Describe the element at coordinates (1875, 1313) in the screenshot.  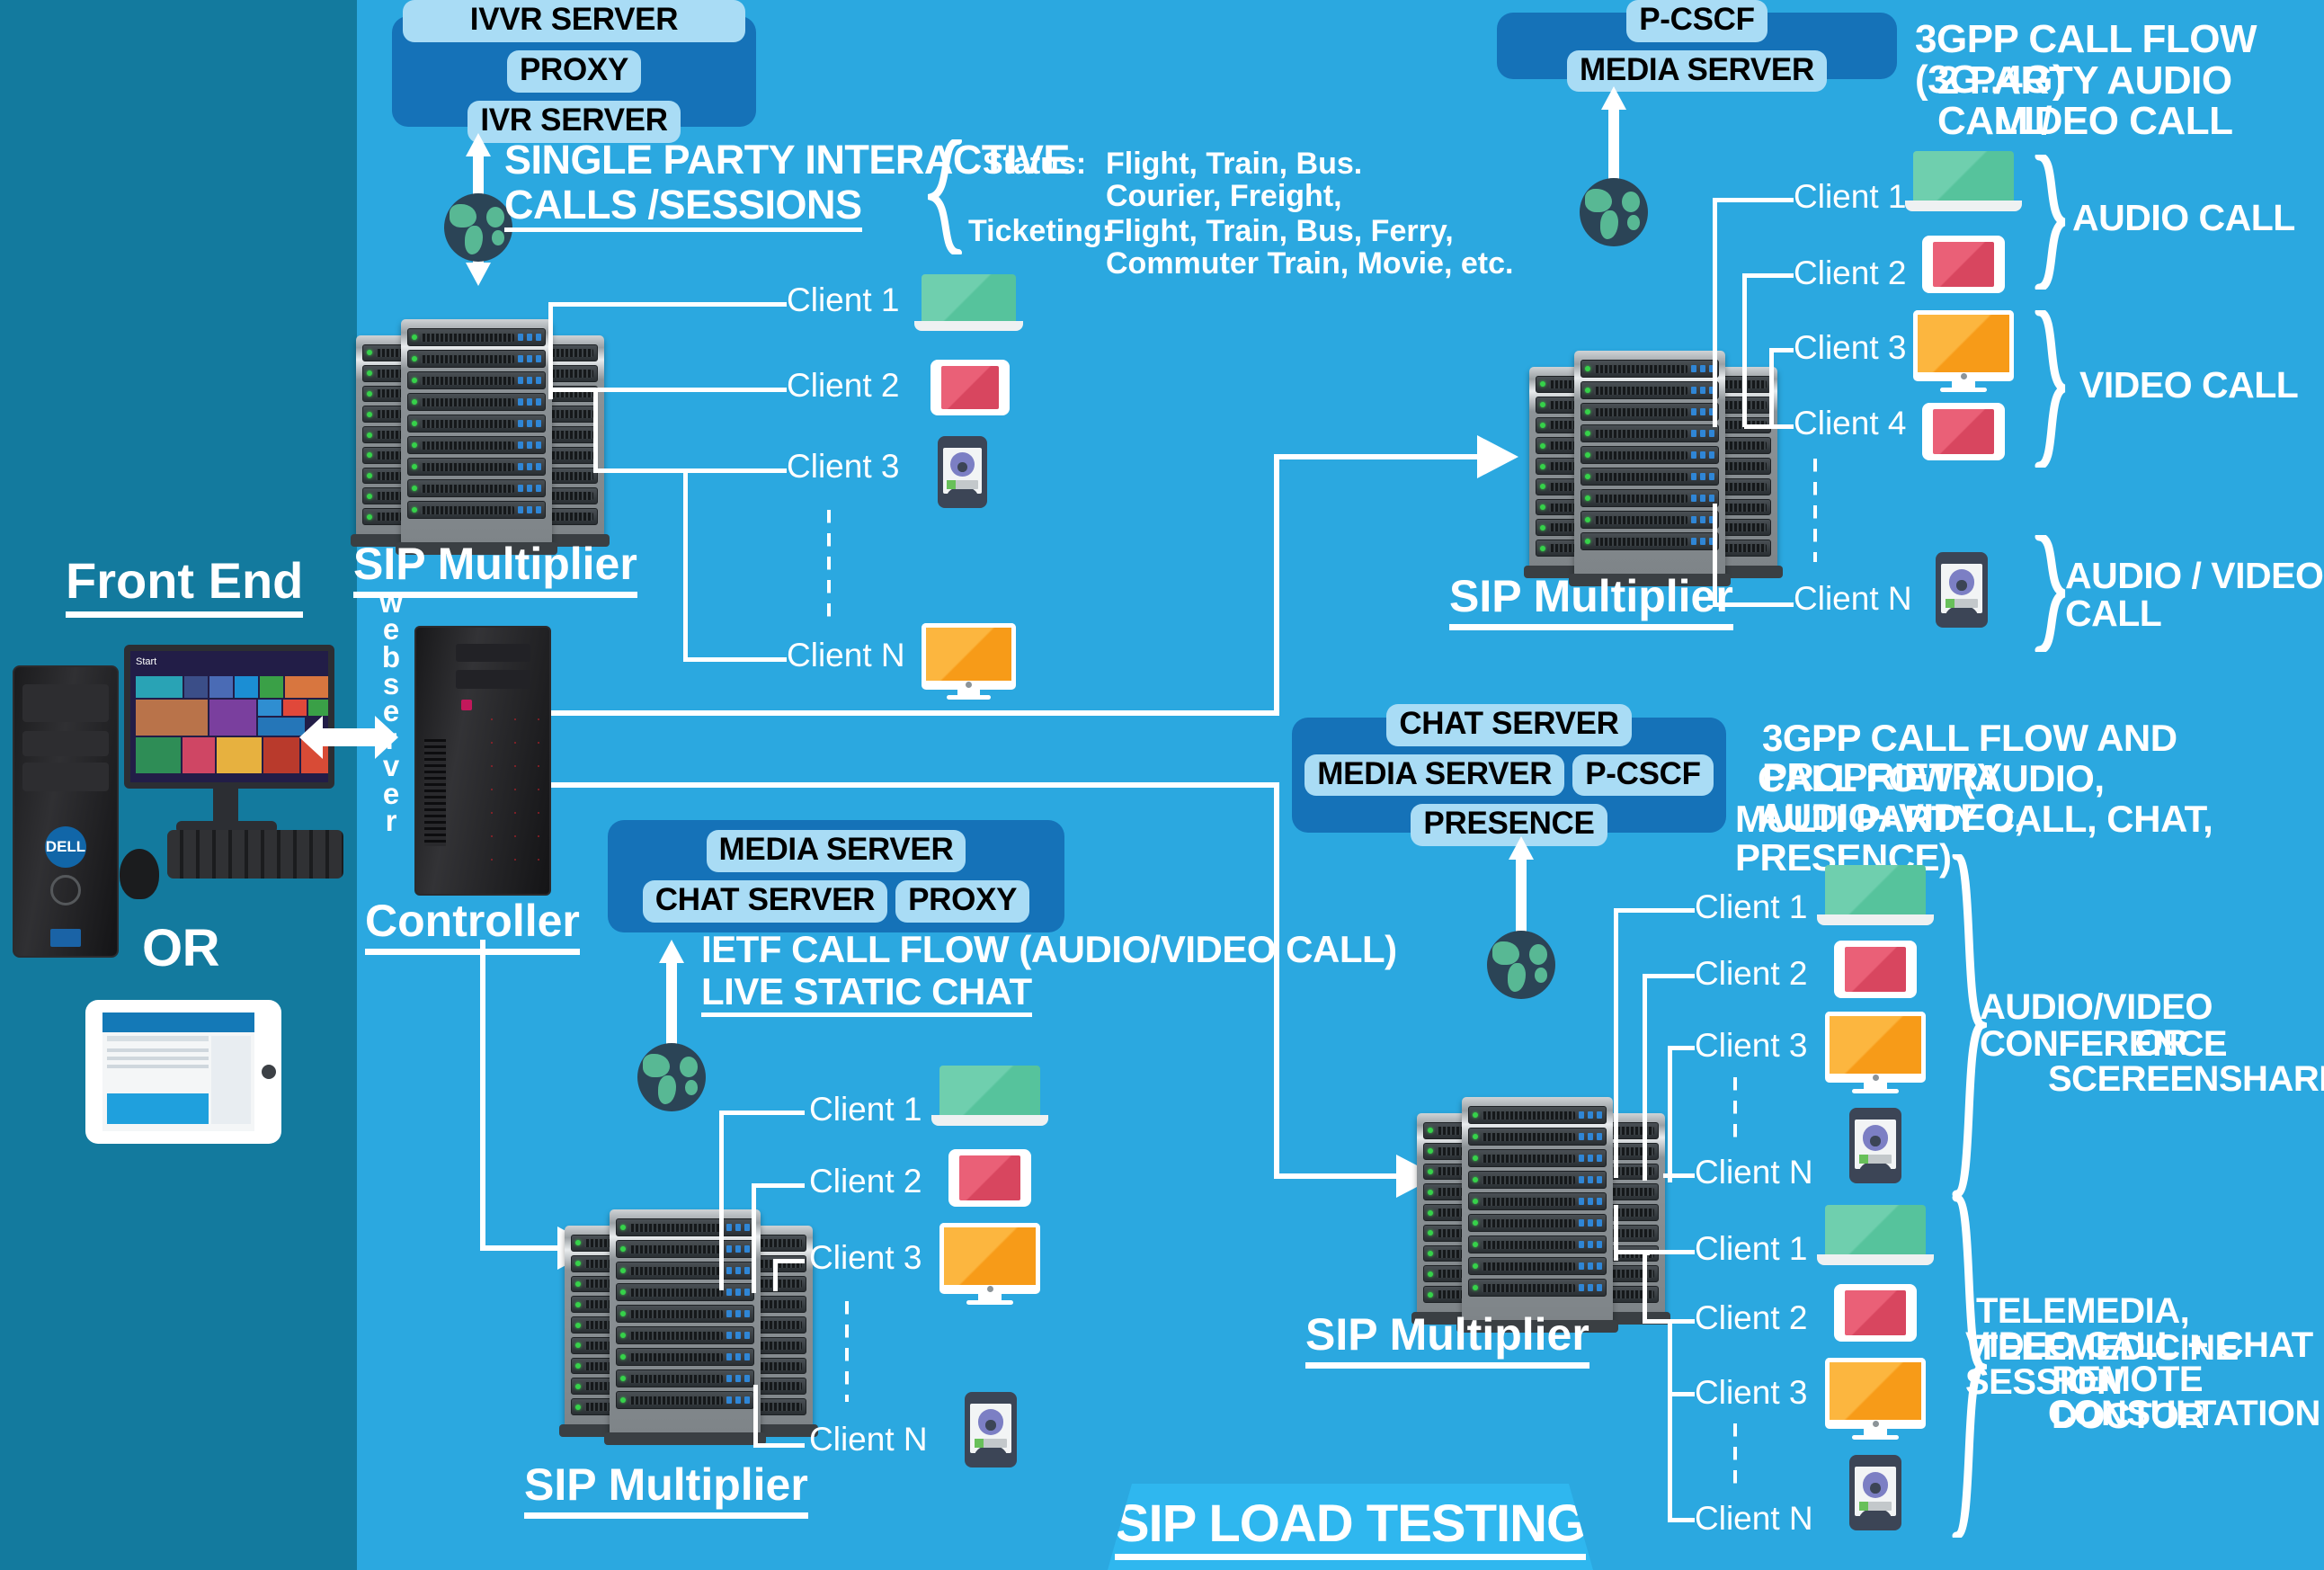
I see `device-tablet-br-lower` at that location.